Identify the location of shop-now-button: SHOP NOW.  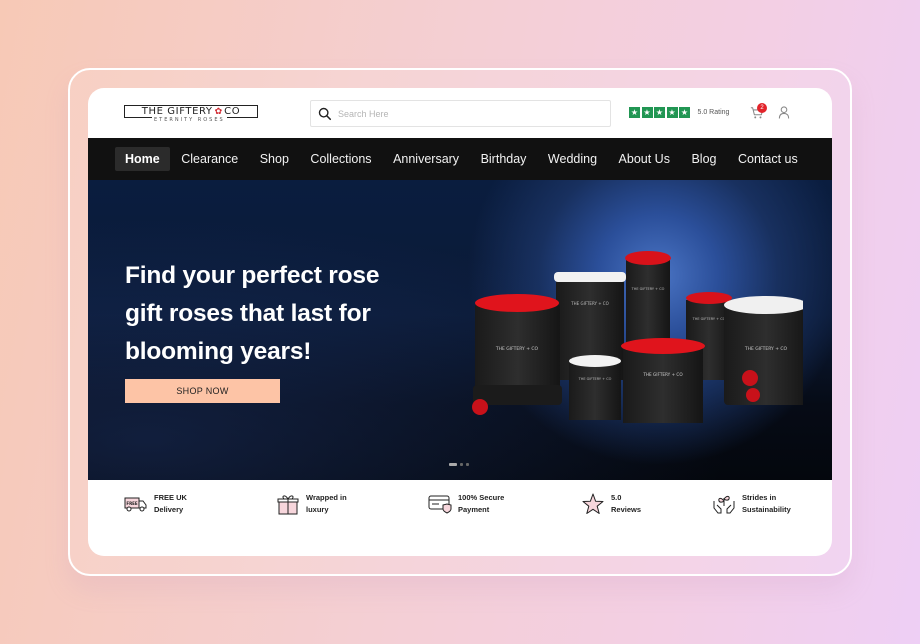
(202, 391).